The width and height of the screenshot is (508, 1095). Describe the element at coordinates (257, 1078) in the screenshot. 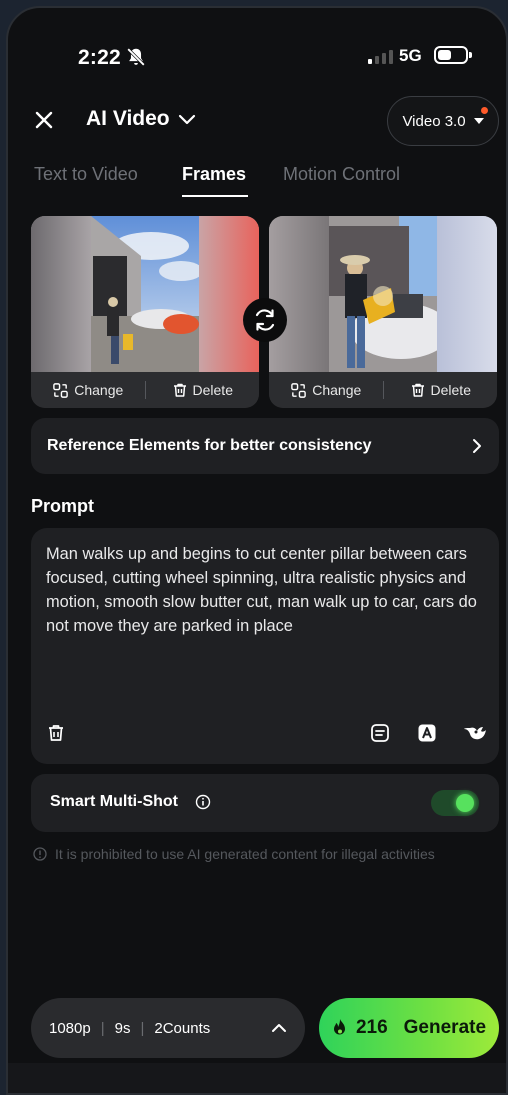

I see `home-indicator-area` at that location.